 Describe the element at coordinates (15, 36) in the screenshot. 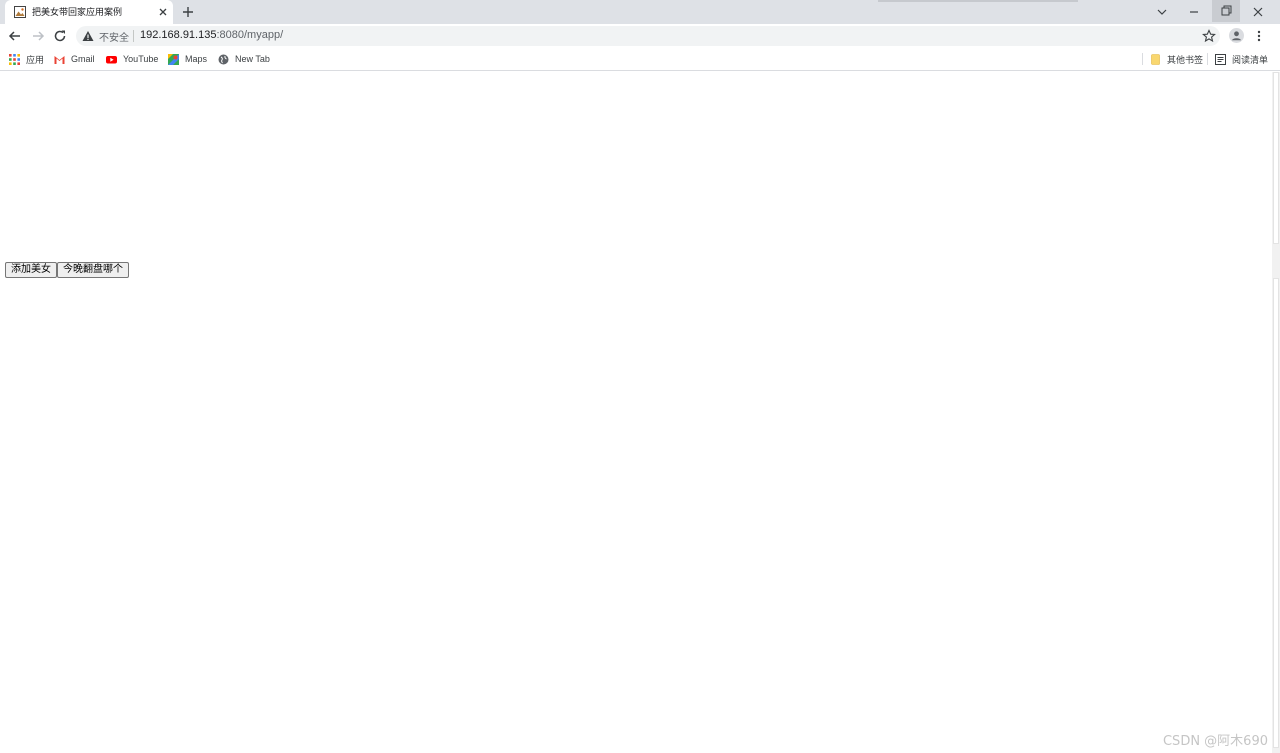

I see `back-arrow-icon` at that location.